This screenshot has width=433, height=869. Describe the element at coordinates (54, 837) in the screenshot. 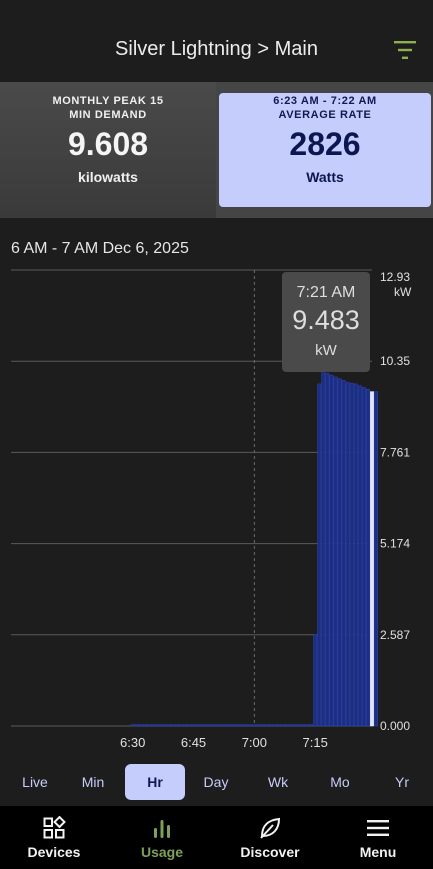

I see `nav-devices: Devices` at that location.